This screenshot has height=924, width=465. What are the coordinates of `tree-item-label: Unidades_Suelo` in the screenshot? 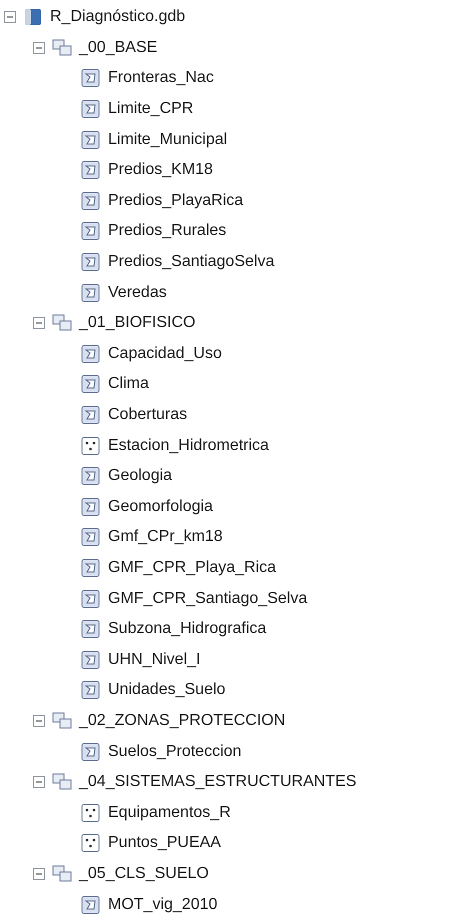 It's located at (167, 690).